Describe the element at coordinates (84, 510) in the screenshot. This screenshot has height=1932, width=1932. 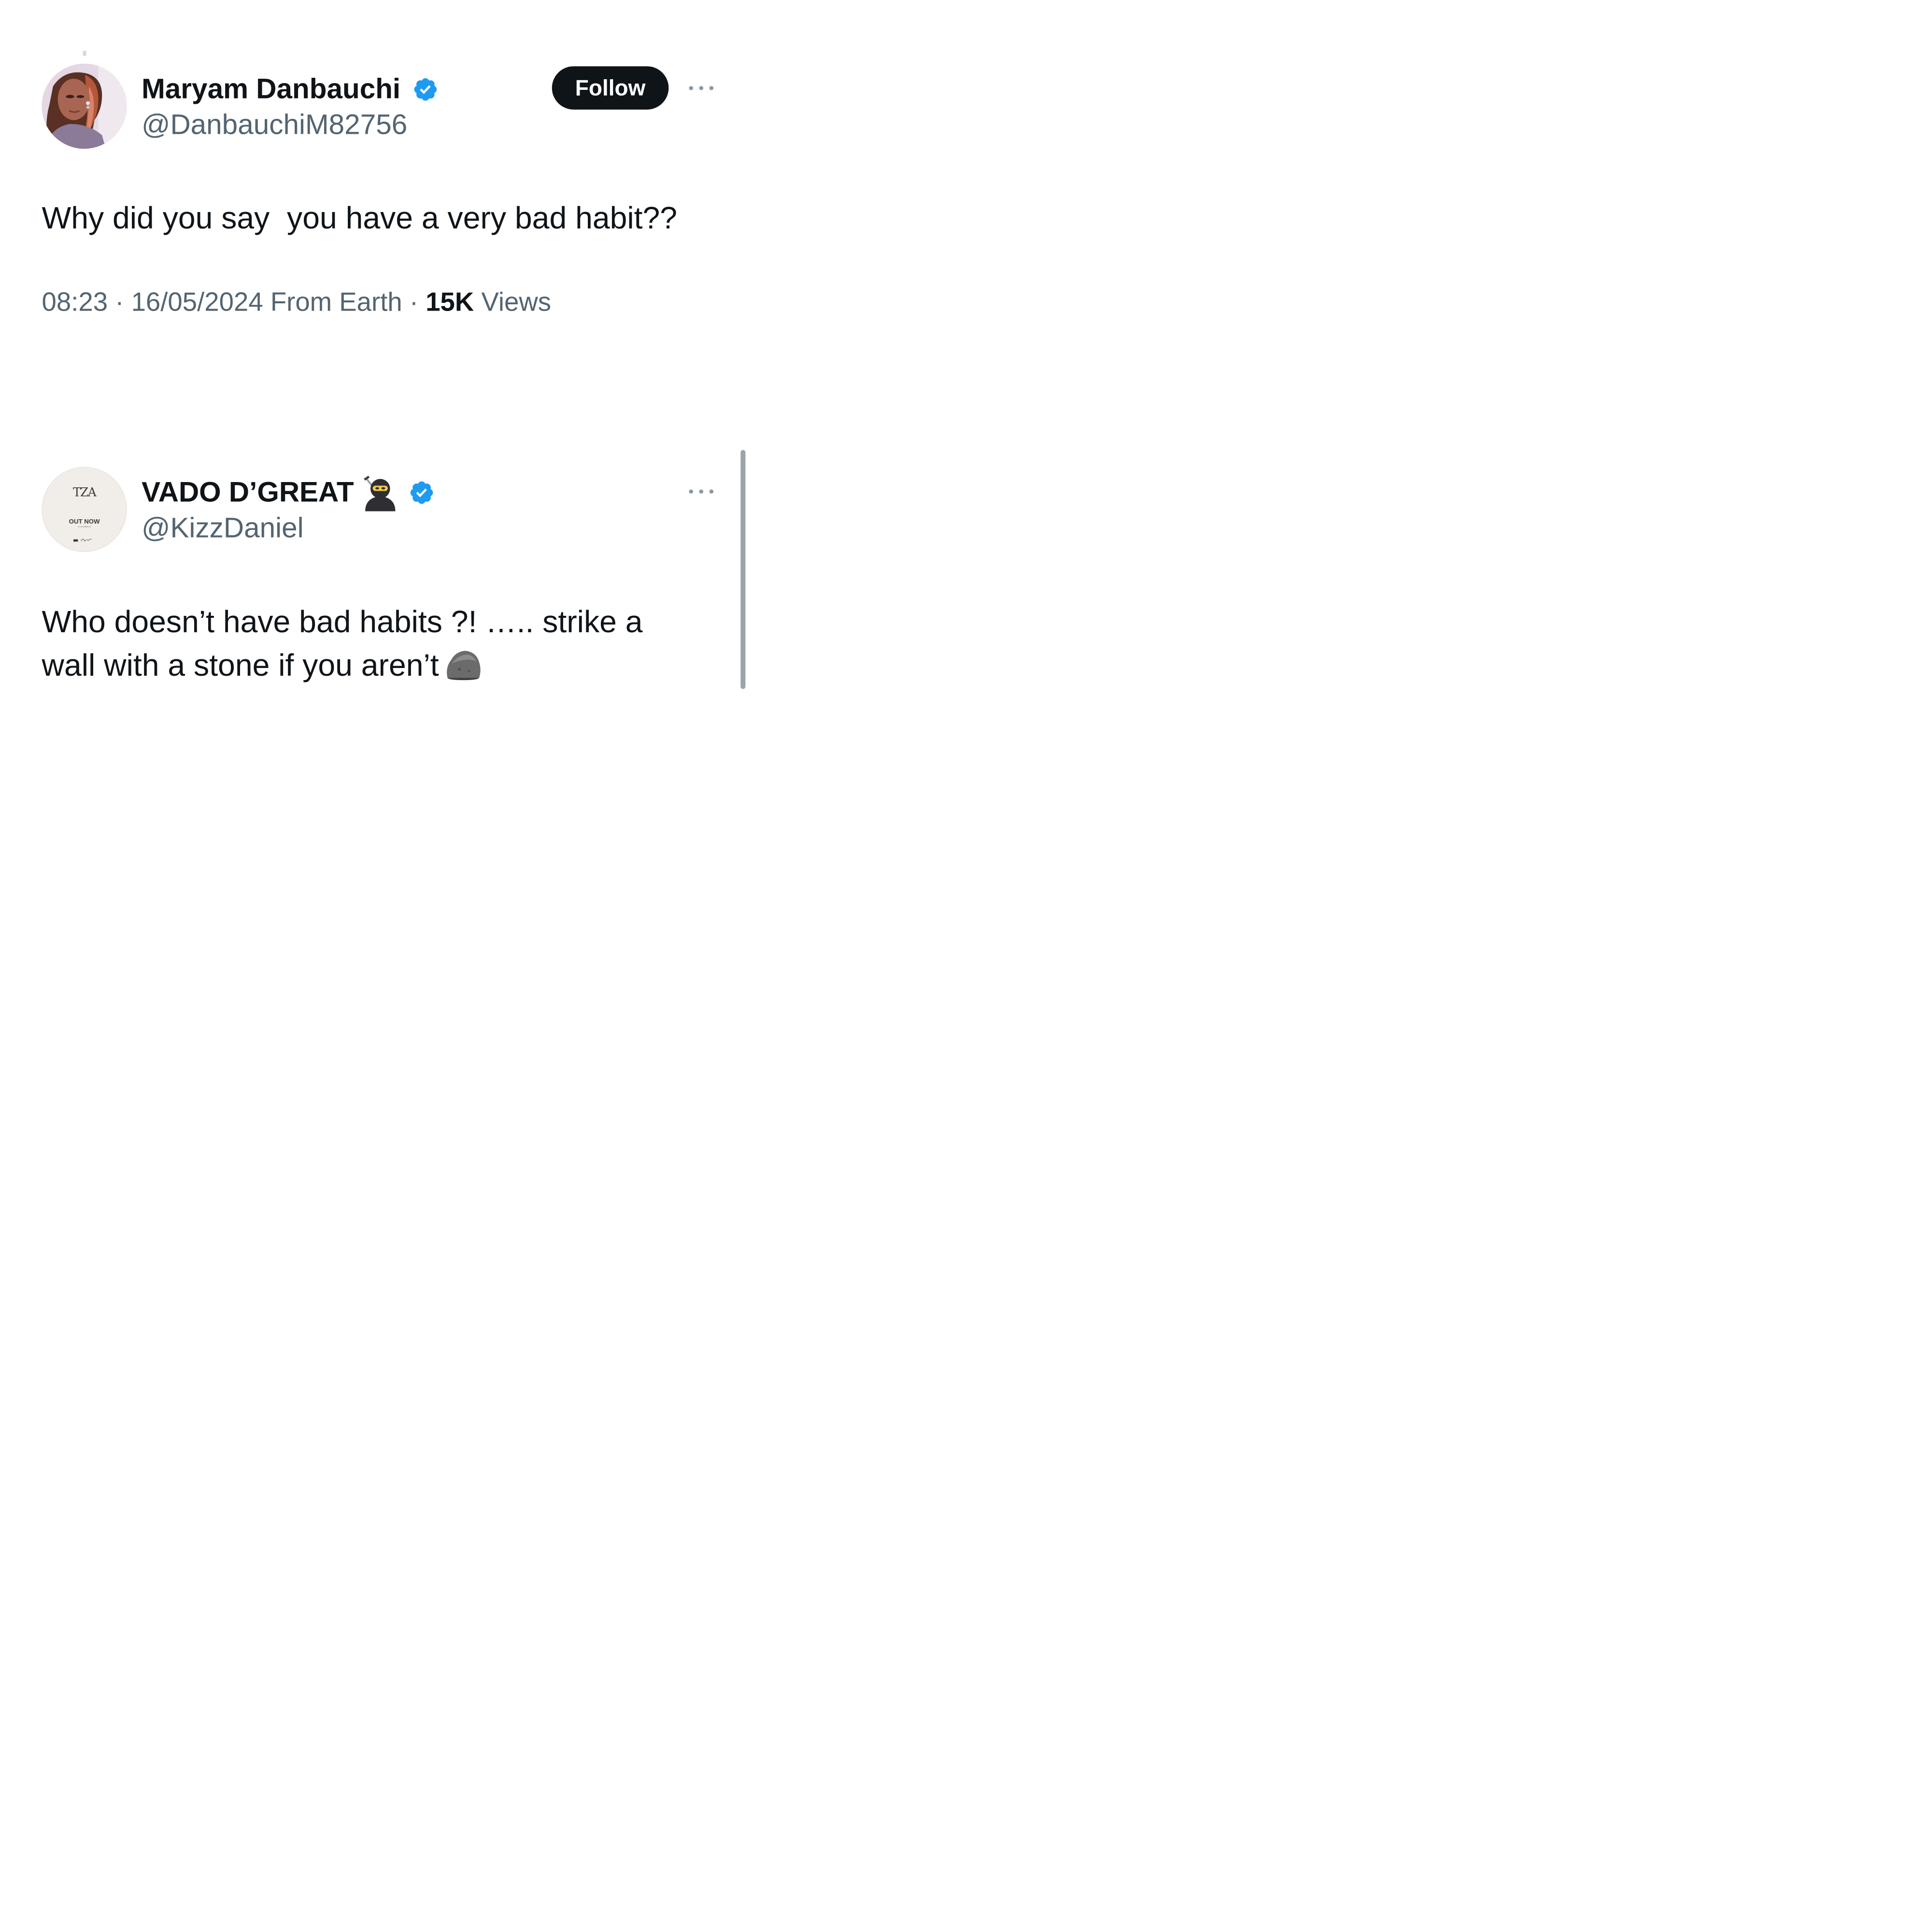
I see `avatar: TZA OUT NOW on all platforms` at that location.